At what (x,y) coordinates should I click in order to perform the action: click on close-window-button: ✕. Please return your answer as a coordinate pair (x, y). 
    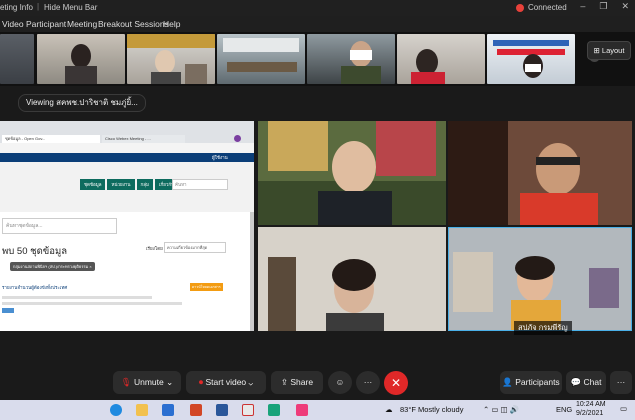
    Looking at the image, I should click on (625, 6).